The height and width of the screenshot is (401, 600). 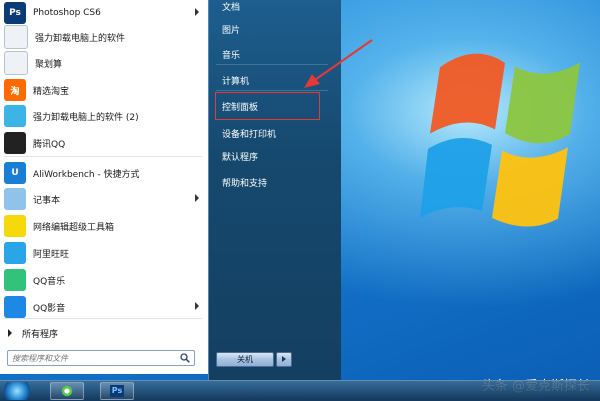 What do you see at coordinates (74, 227) in the screenshot?
I see `program-label: 网络编辑超级工具箱` at bounding box center [74, 227].